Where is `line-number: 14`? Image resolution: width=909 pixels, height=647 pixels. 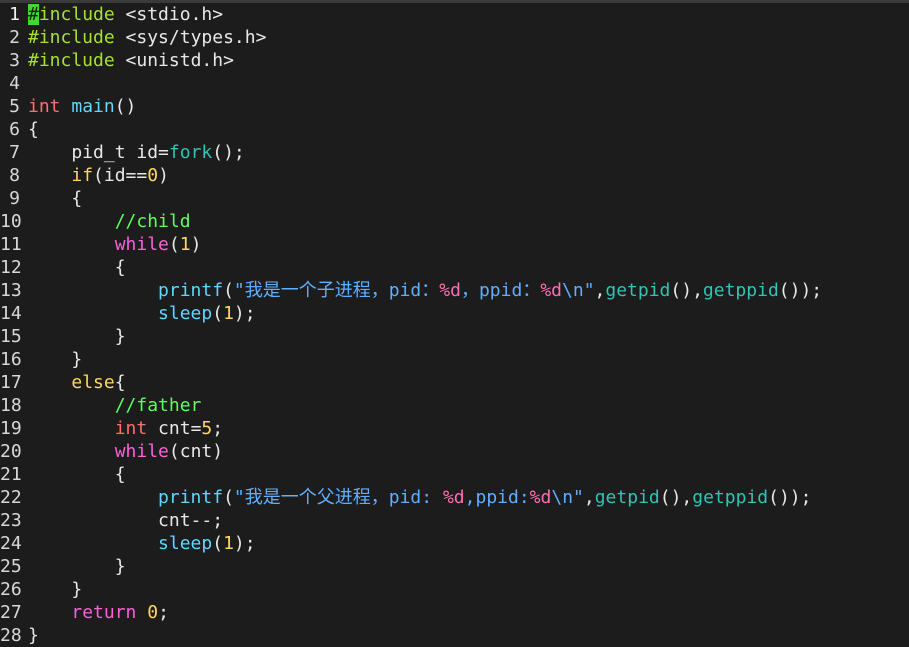
line-number: 14 is located at coordinates (11, 313).